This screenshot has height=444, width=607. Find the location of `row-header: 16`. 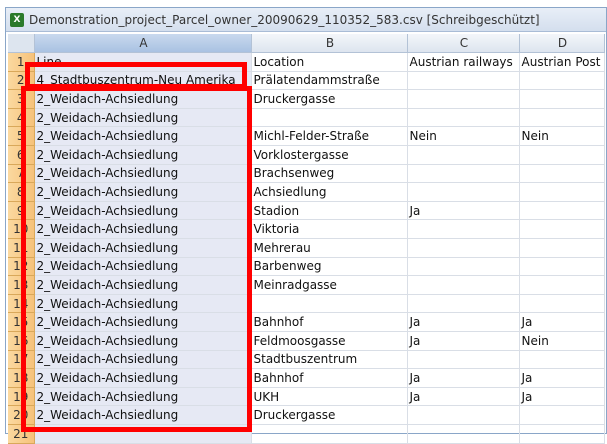

row-header: 16 is located at coordinates (21, 341).